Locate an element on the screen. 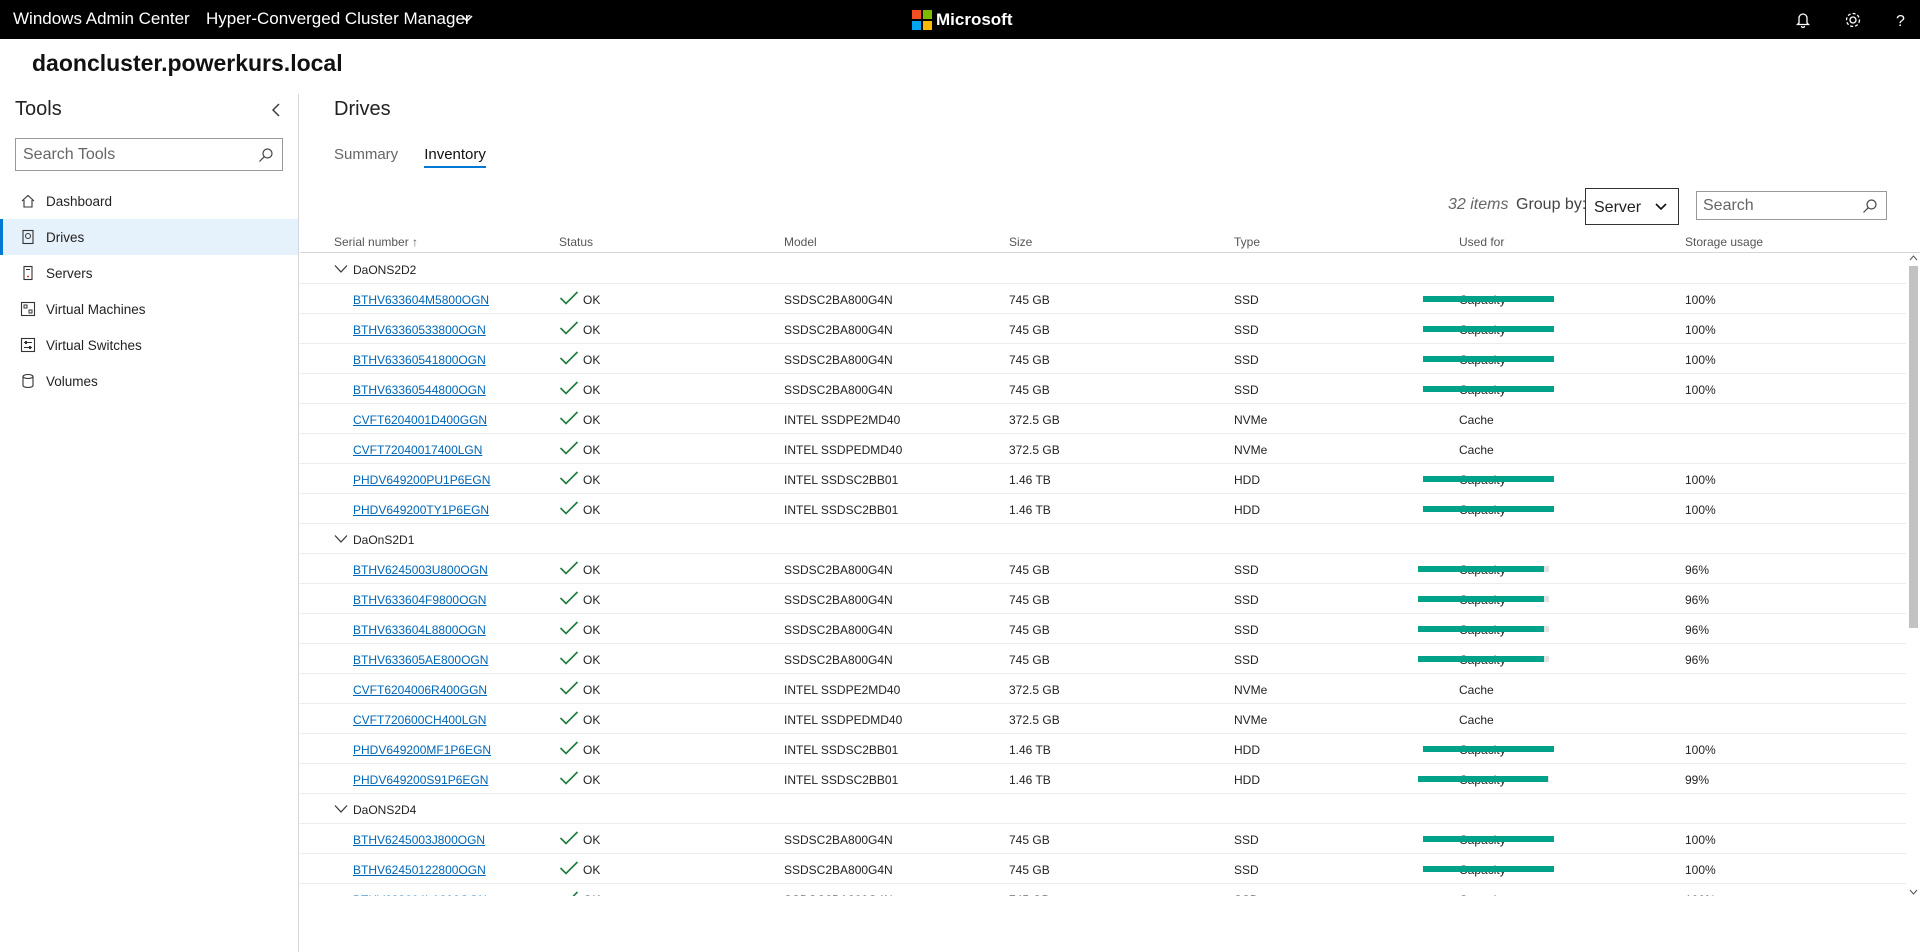 The image size is (1920, 952). sidebar-item-virtual-switches: Virtual Switches is located at coordinates (149, 345).